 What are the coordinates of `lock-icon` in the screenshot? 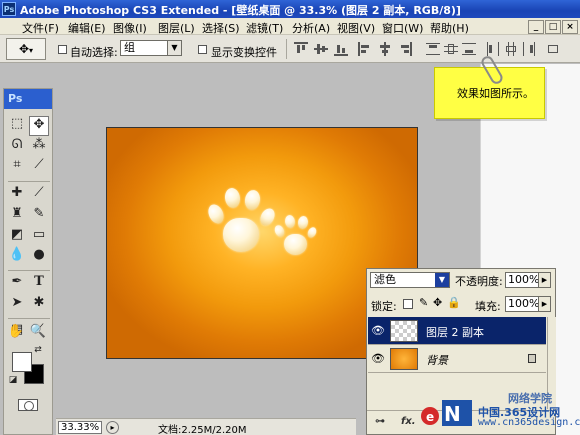 It's located at (532, 358).